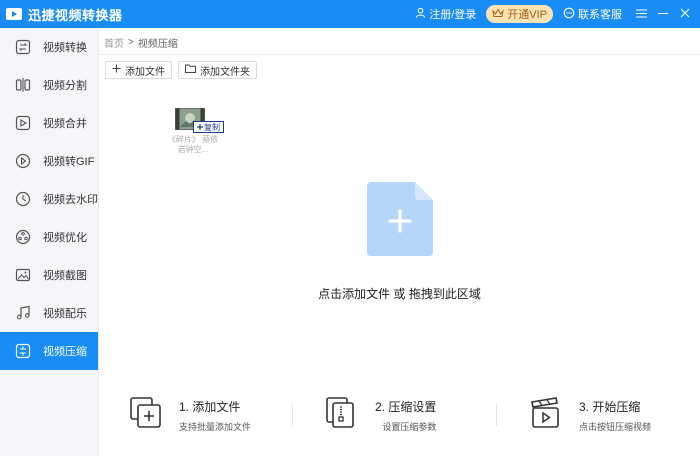 The height and width of the screenshot is (456, 700). Describe the element at coordinates (225, 72) in the screenshot. I see `add-folder-label: 添加文件夹` at that location.